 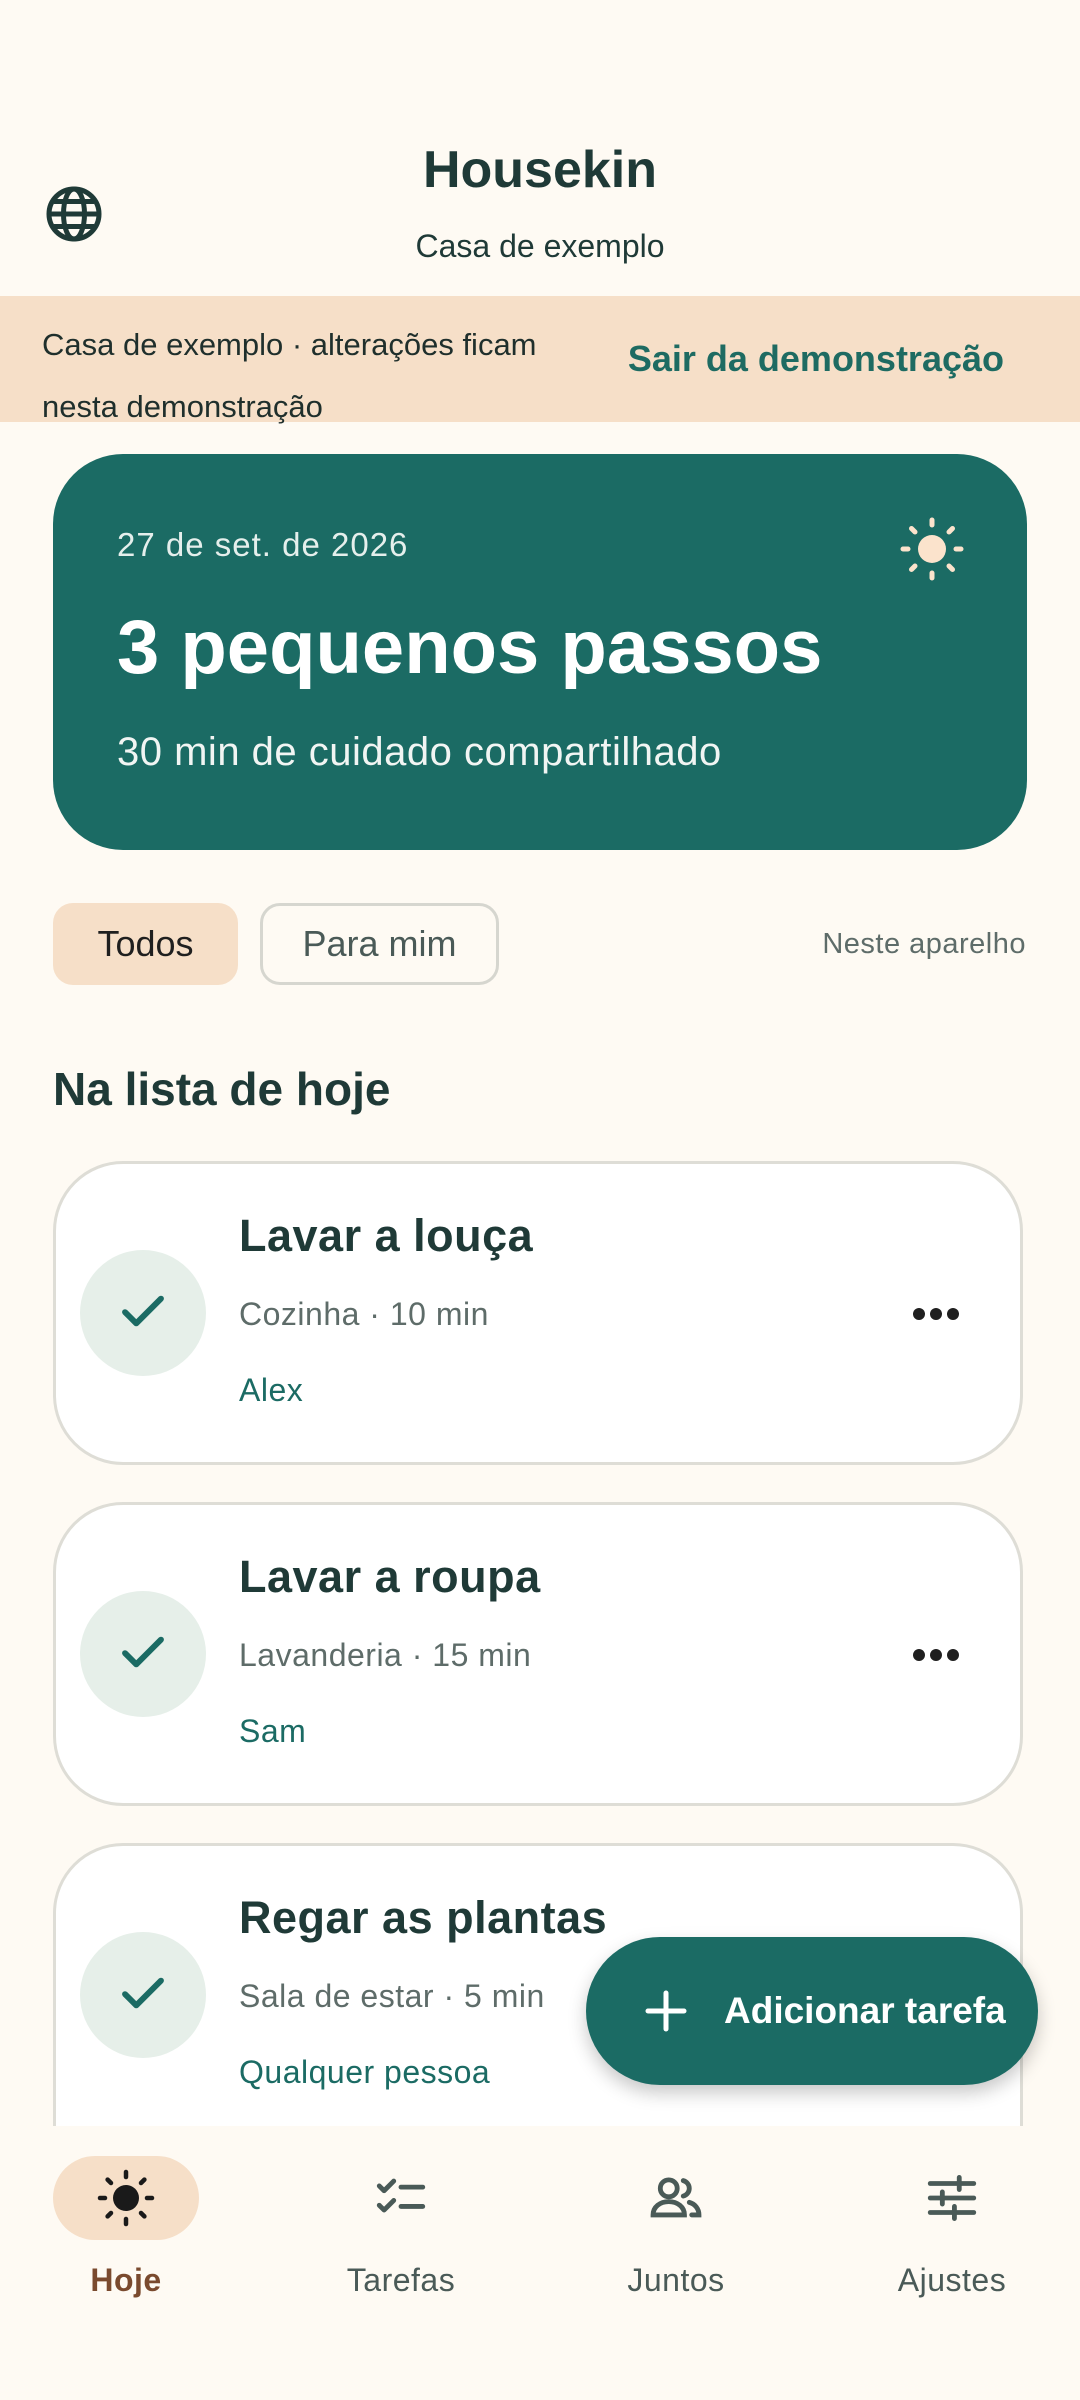 I want to click on household-name: Casa de exemplo, so click(x=540, y=246).